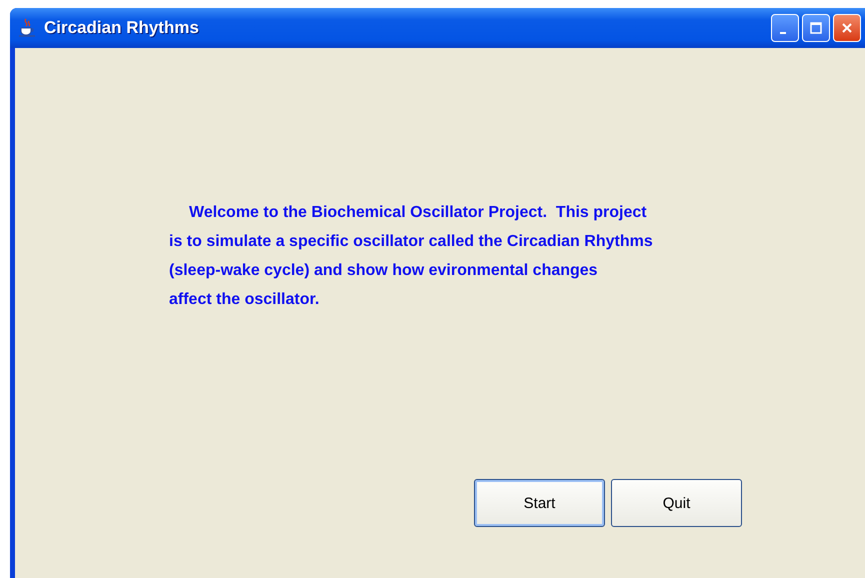  I want to click on welcome-message: Welcome to the Biochemical Oscillator Project. This project is to simulate a specific oscillator called the Circadian Rhythms (sleep-wake cycle) and show how evironmental changes affect the oscillator., so click(411, 256).